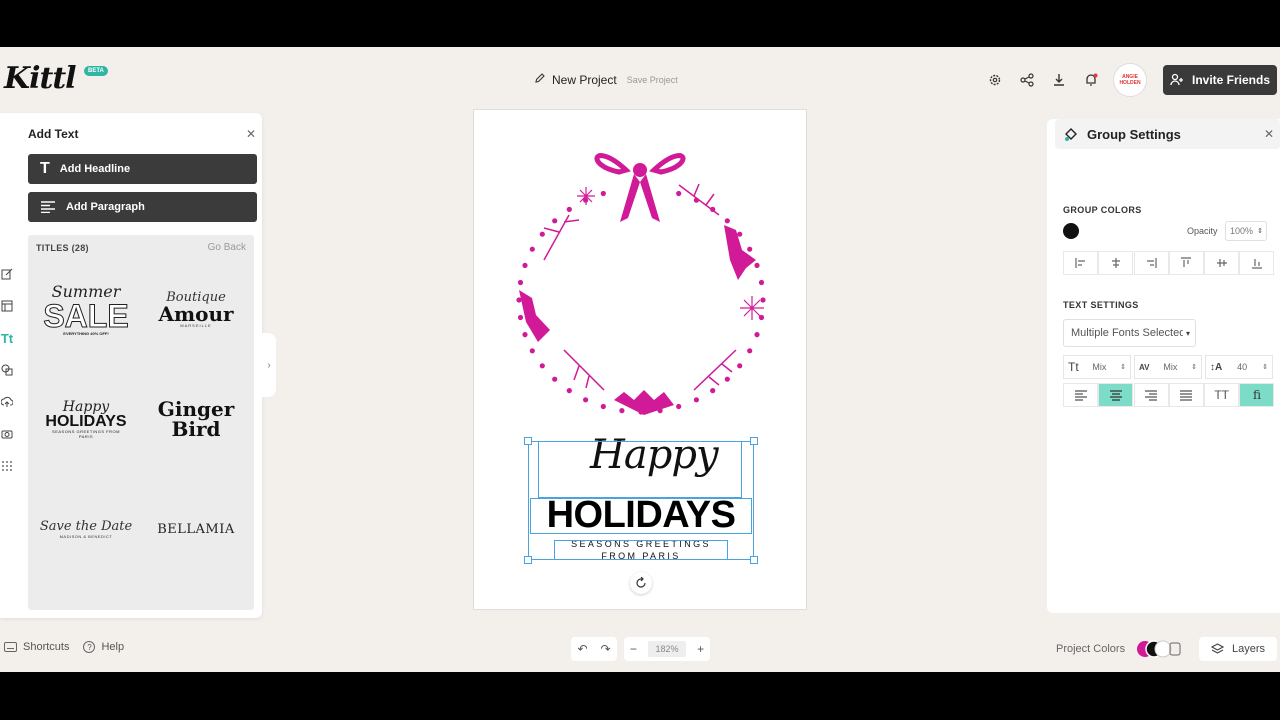 This screenshot has width=1280, height=720. I want to click on camera-icon, so click(7, 434).